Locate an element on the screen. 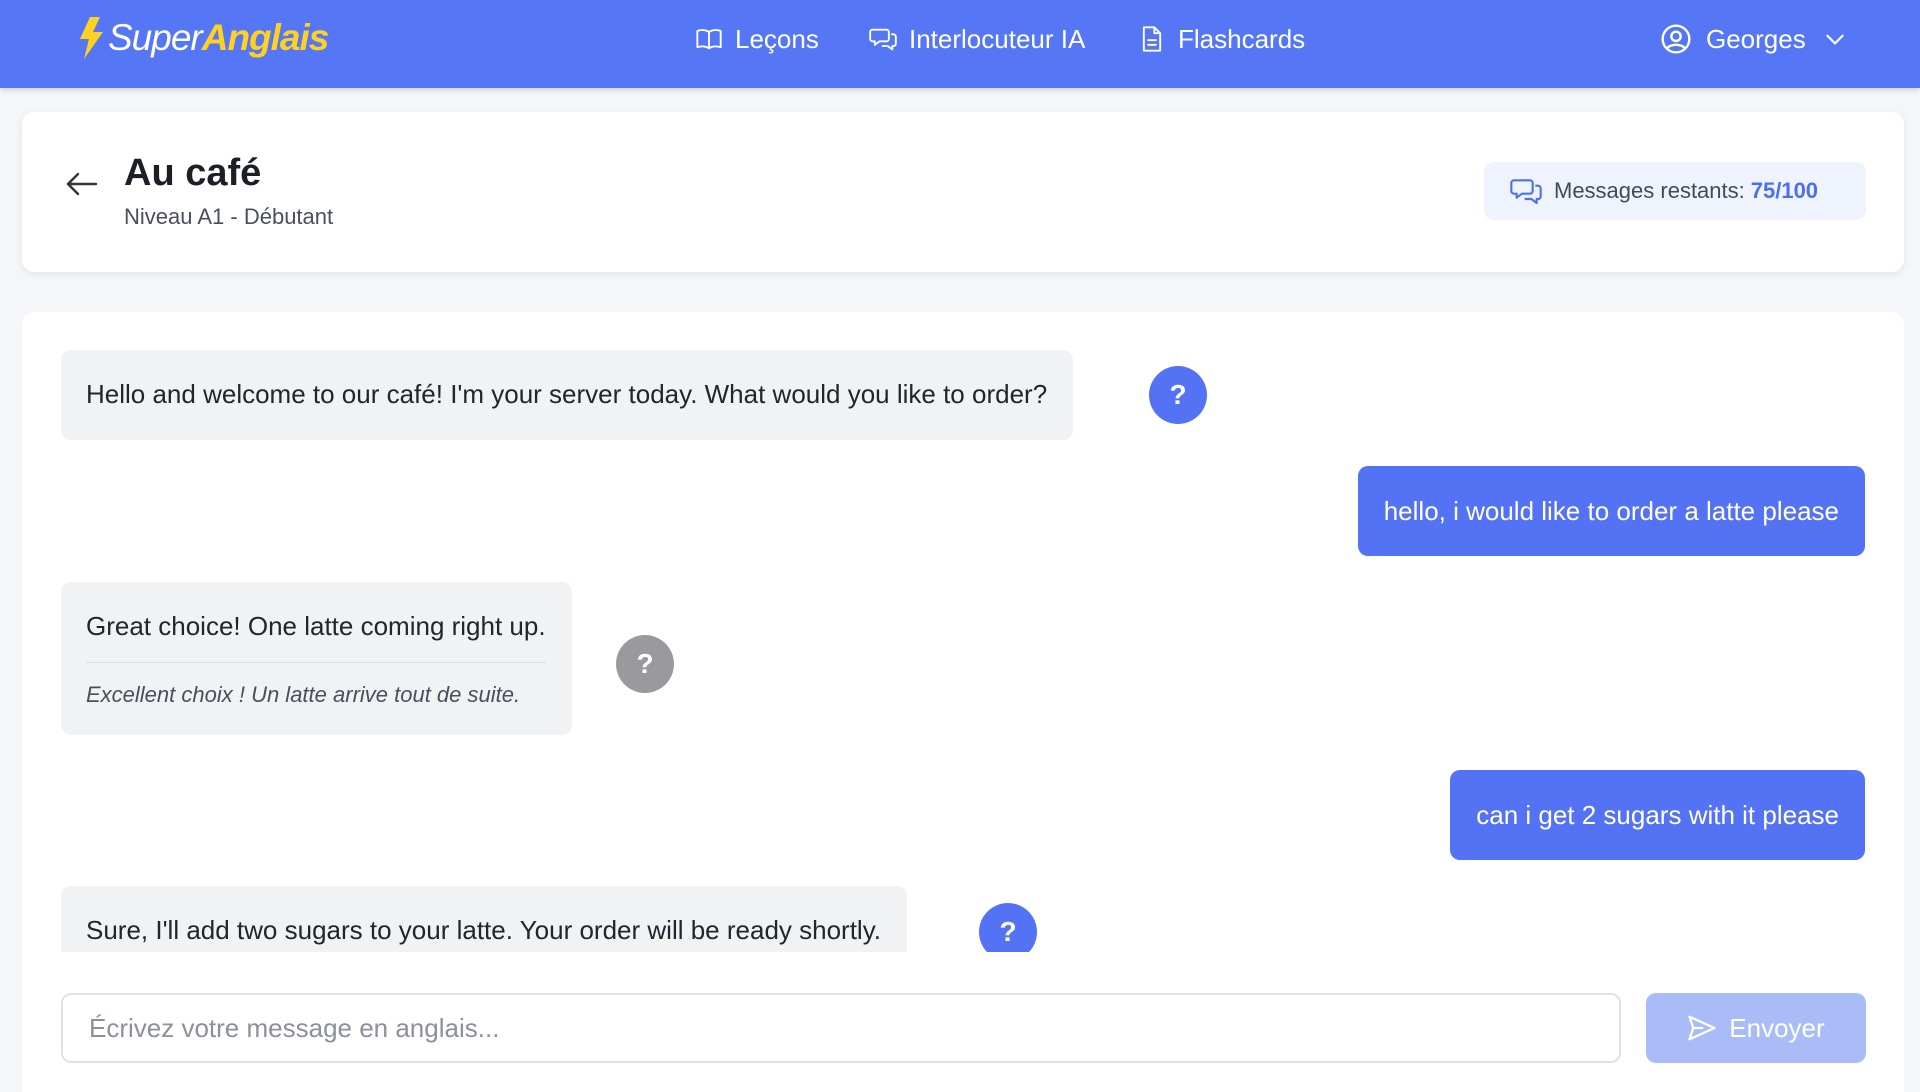 This screenshot has width=1920, height=1092. send-label: Envoyer is located at coordinates (1777, 1027).